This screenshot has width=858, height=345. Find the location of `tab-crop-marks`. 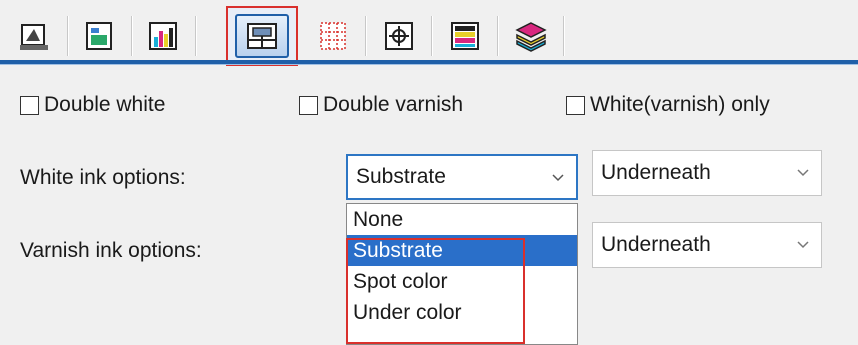

tab-crop-marks is located at coordinates (401, 36).